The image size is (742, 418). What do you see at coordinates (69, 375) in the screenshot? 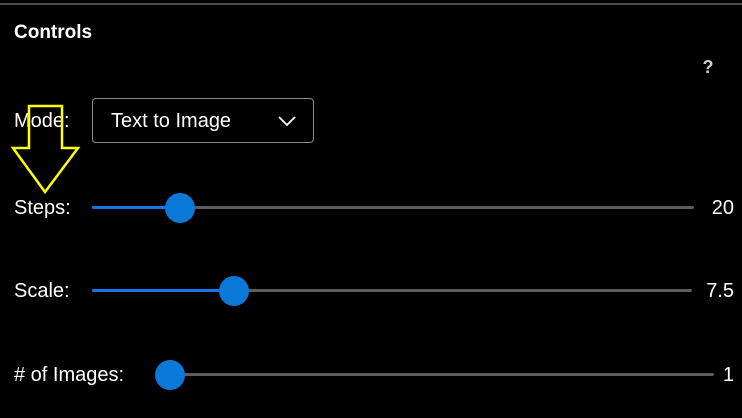
I see `images-label: # of Images:` at bounding box center [69, 375].